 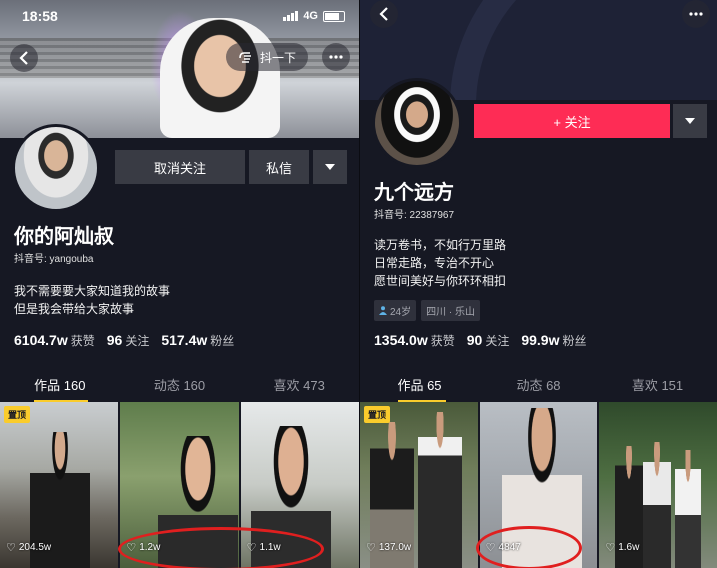 What do you see at coordinates (657, 384) in the screenshot?
I see `tab-likes: 喜欢 151` at bounding box center [657, 384].